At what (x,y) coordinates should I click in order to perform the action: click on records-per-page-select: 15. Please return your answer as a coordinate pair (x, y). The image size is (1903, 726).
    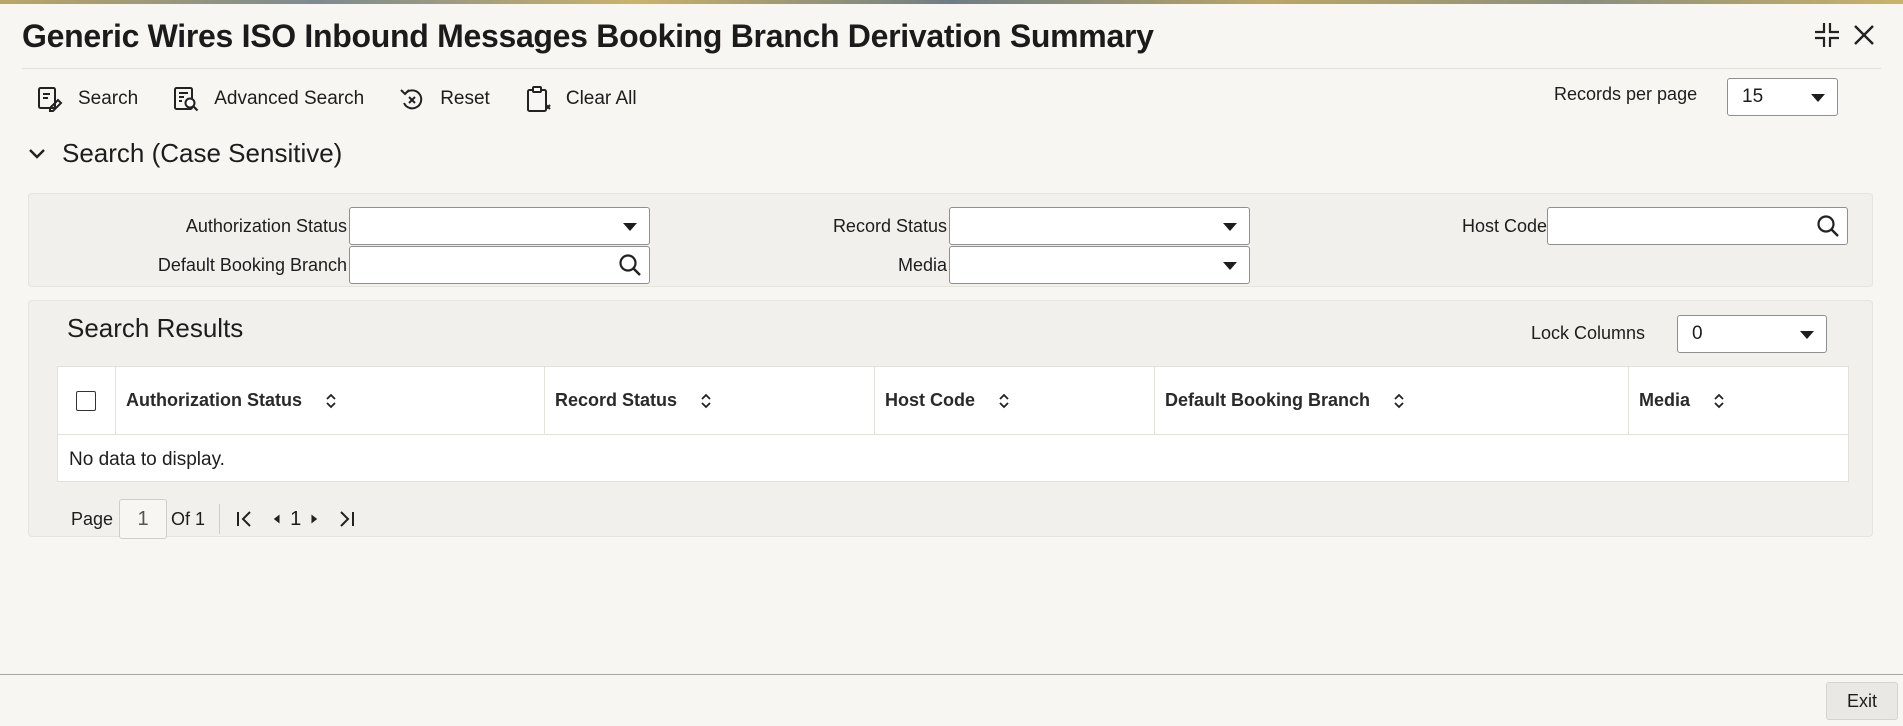
    Looking at the image, I should click on (1782, 97).